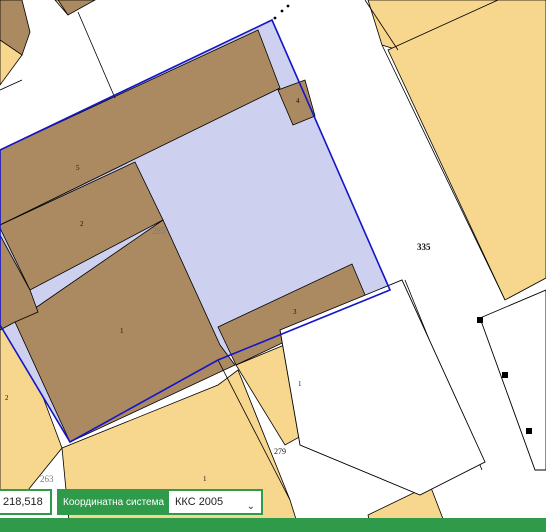  Describe the element at coordinates (298, 101) in the screenshot. I see `building-label: 4` at that location.